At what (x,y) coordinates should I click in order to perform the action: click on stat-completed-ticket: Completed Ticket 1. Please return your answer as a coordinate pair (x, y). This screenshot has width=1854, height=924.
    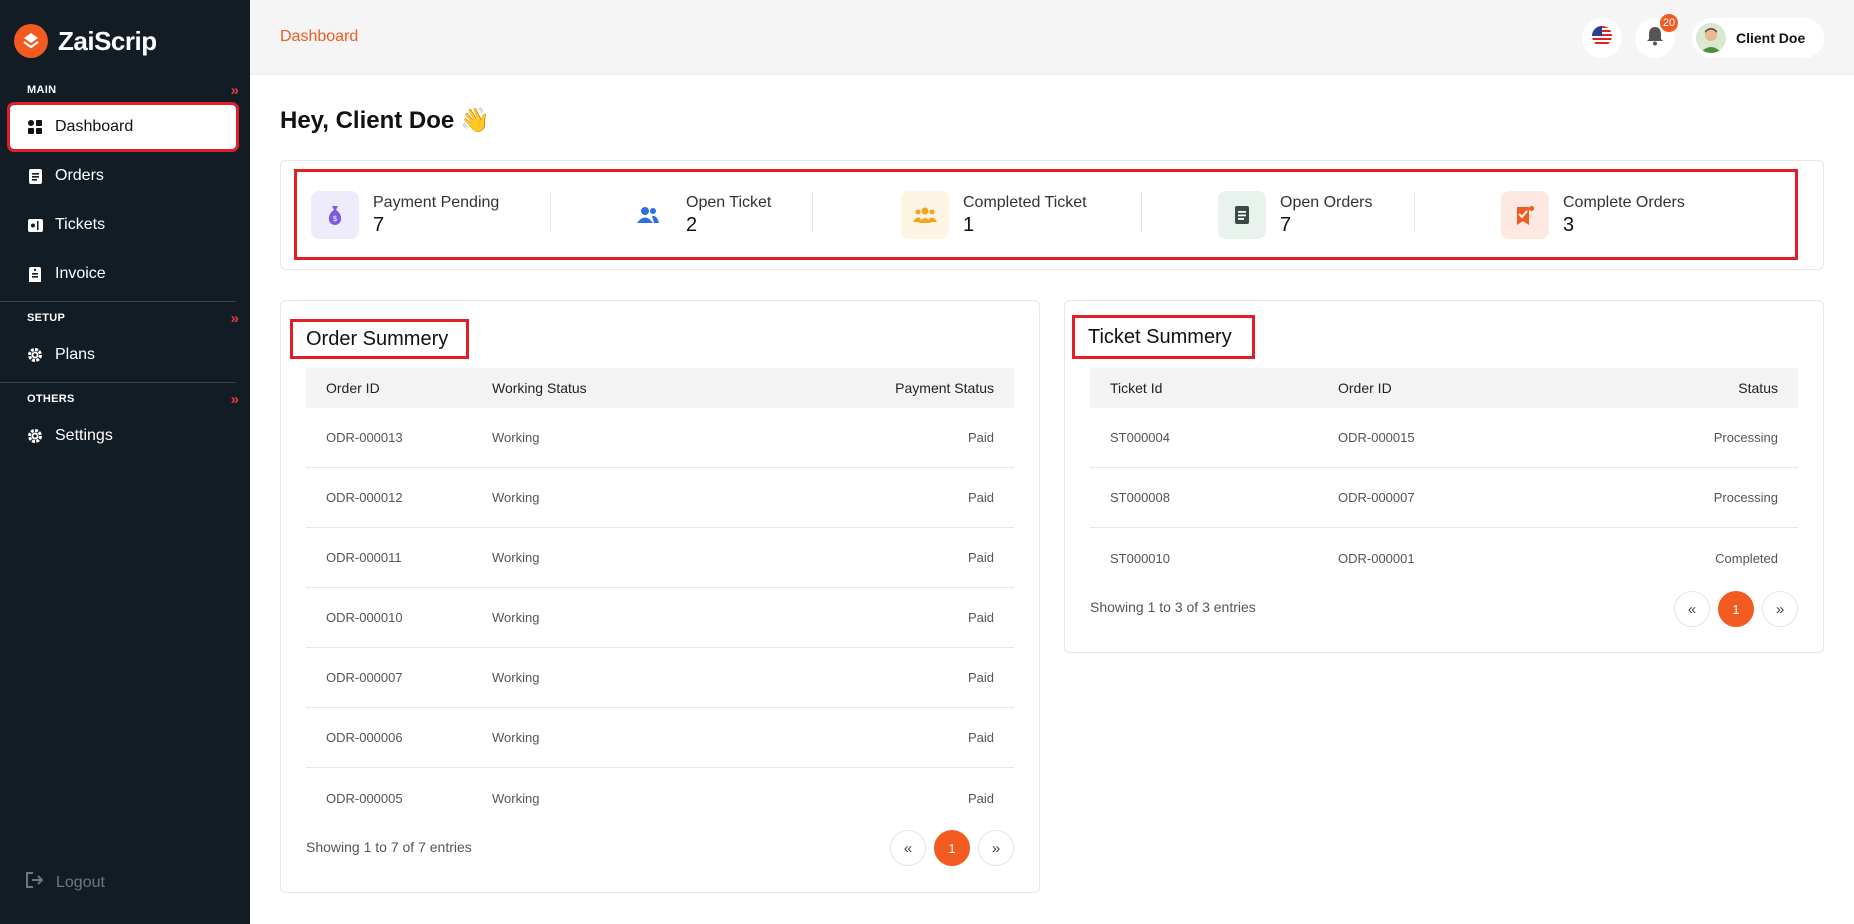
    Looking at the image, I should click on (994, 215).